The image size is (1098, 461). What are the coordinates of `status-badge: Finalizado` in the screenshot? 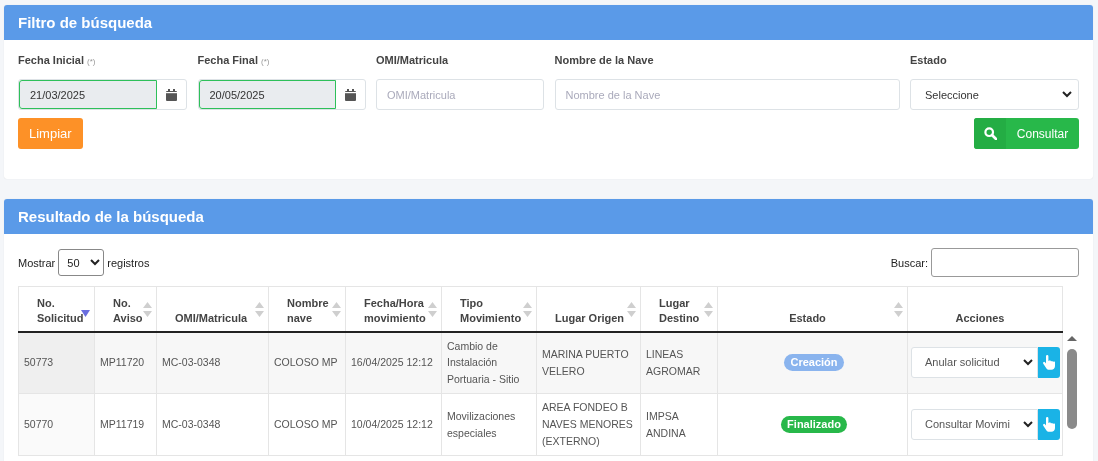 It's located at (814, 424).